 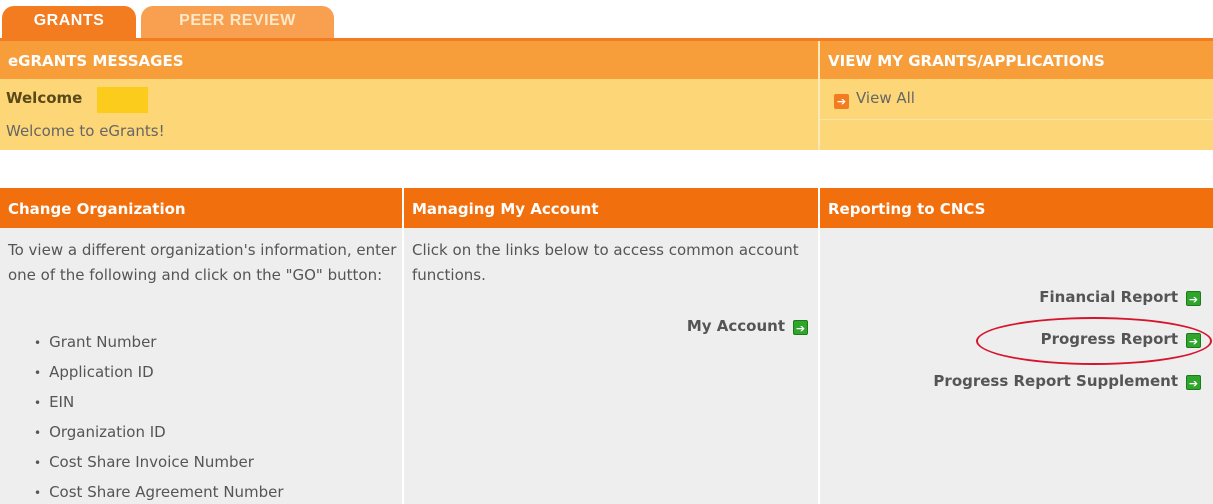 I want to click on my-account-label: My Account, so click(x=735, y=326).